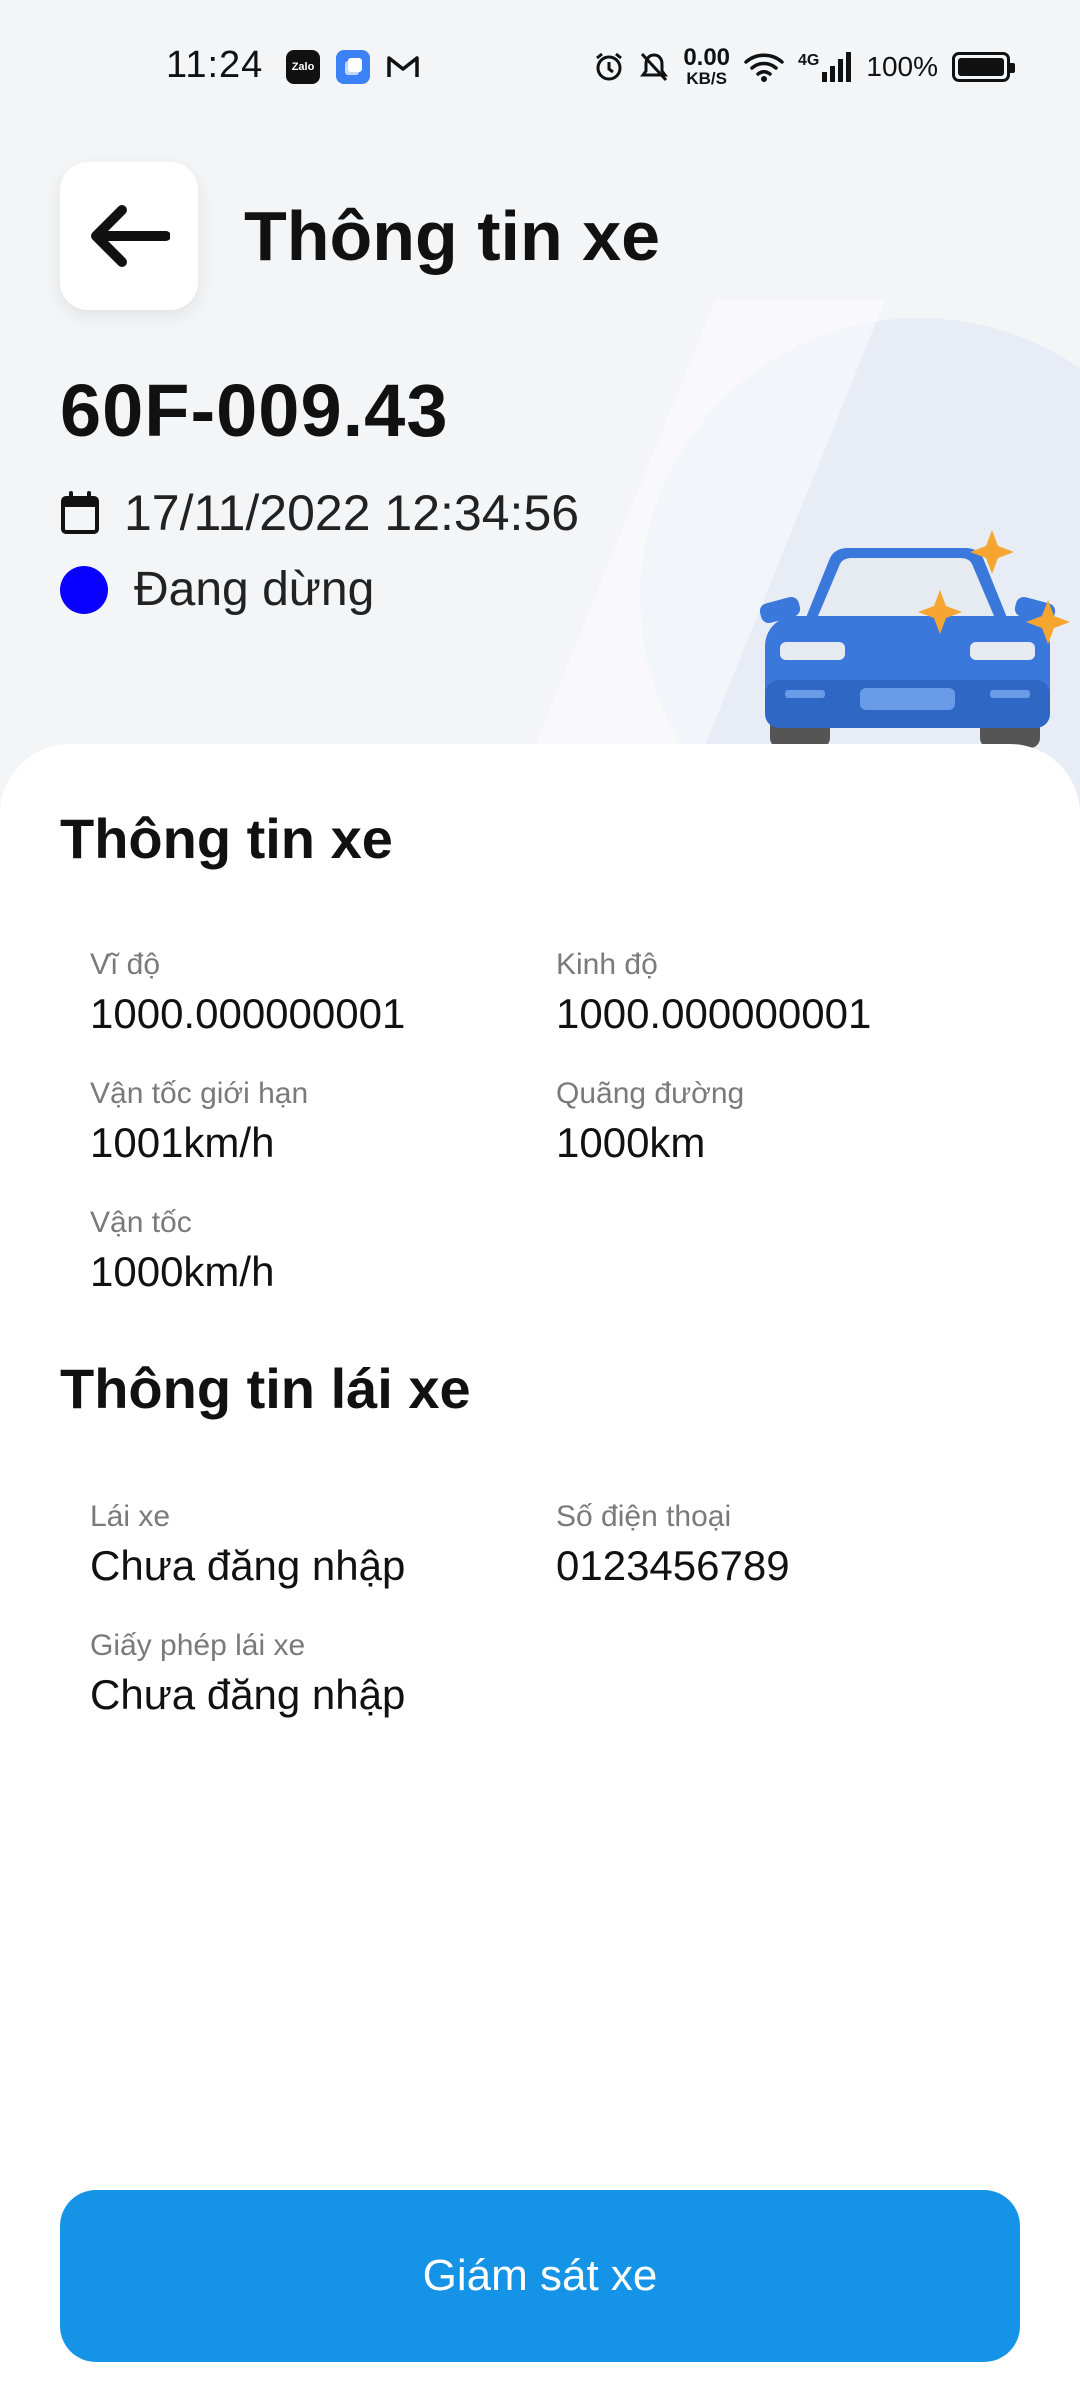 This screenshot has width=1080, height=2400. Describe the element at coordinates (609, 66) in the screenshot. I see `alarm-icon` at that location.